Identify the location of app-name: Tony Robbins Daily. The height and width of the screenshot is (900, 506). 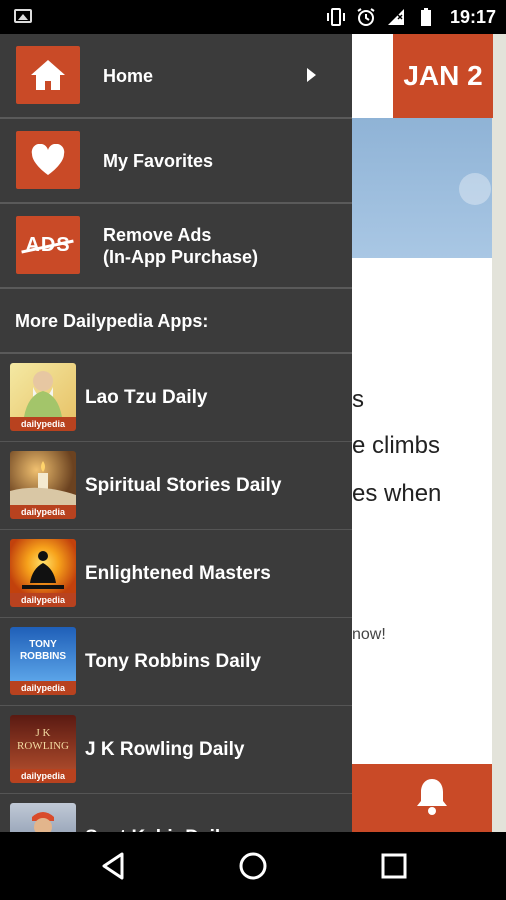
(173, 661).